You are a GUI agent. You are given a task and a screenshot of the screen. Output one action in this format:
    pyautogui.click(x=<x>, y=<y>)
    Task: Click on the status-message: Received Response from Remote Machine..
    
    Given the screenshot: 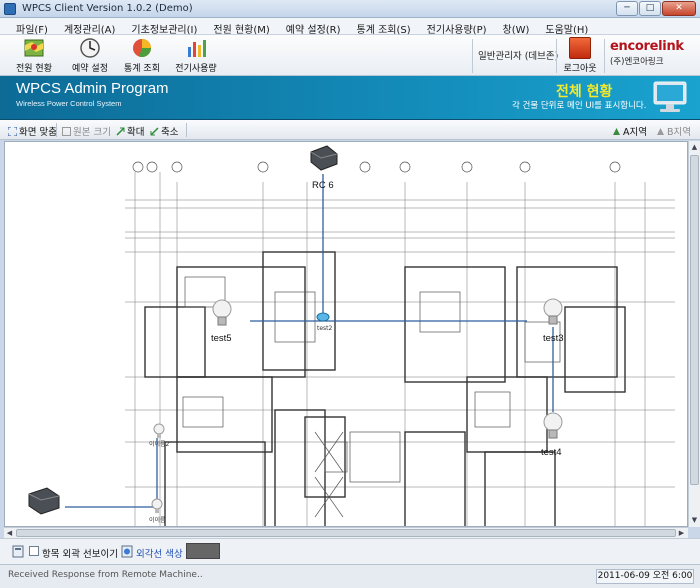 What is the action you would take?
    pyautogui.click(x=105, y=575)
    